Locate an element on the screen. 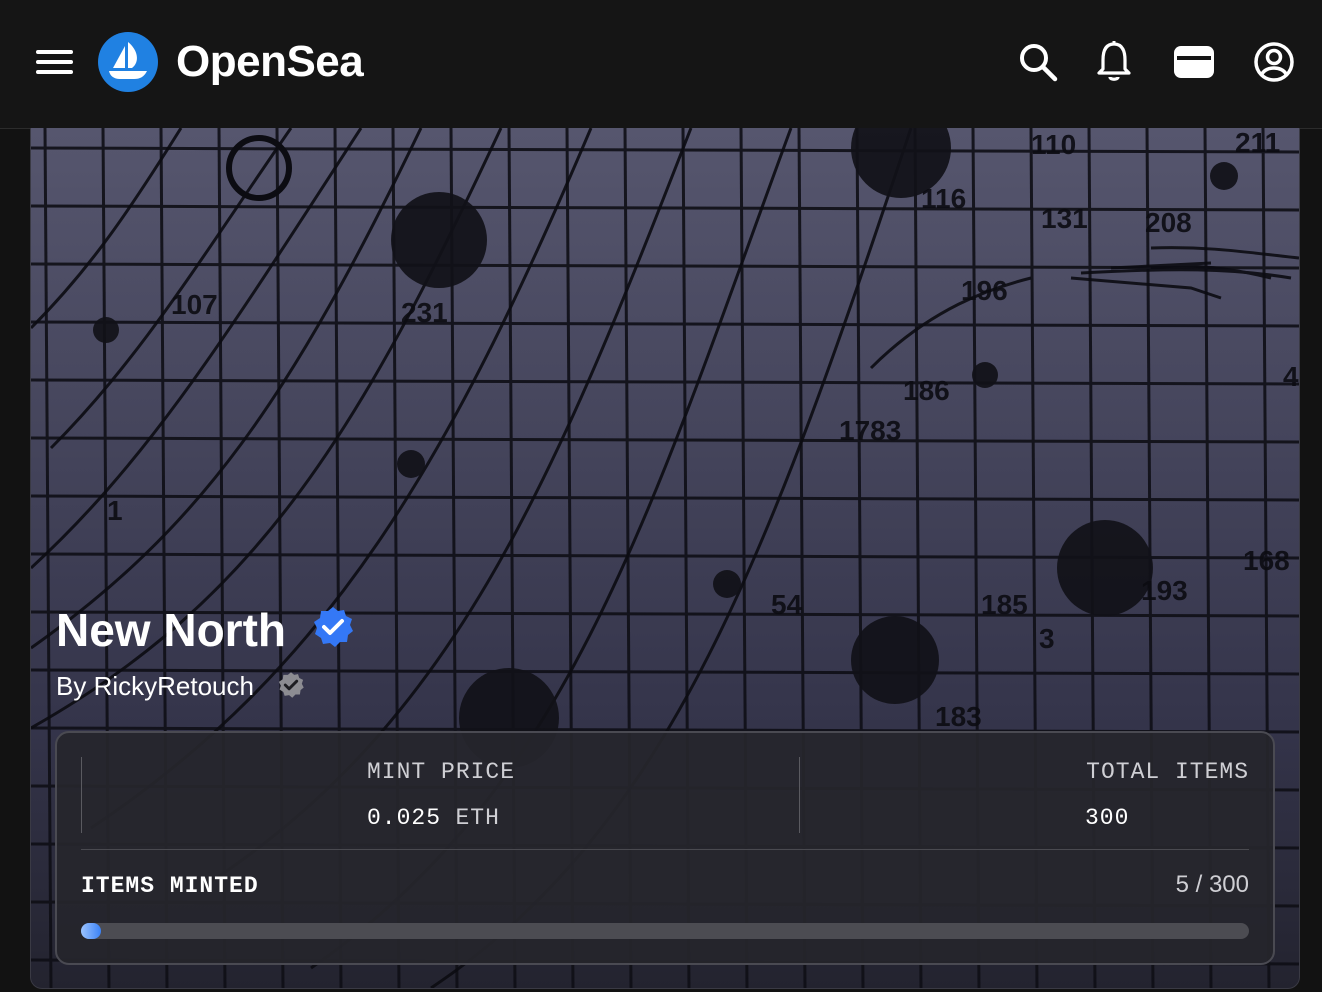 The height and width of the screenshot is (992, 1322). banner-chart-label: 54 is located at coordinates (787, 604).